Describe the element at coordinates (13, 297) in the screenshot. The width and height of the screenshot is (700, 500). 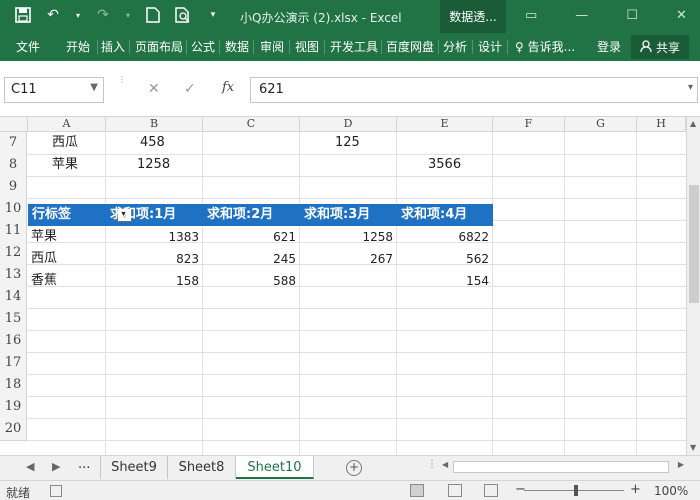
I see `row-header-14: 14` at that location.